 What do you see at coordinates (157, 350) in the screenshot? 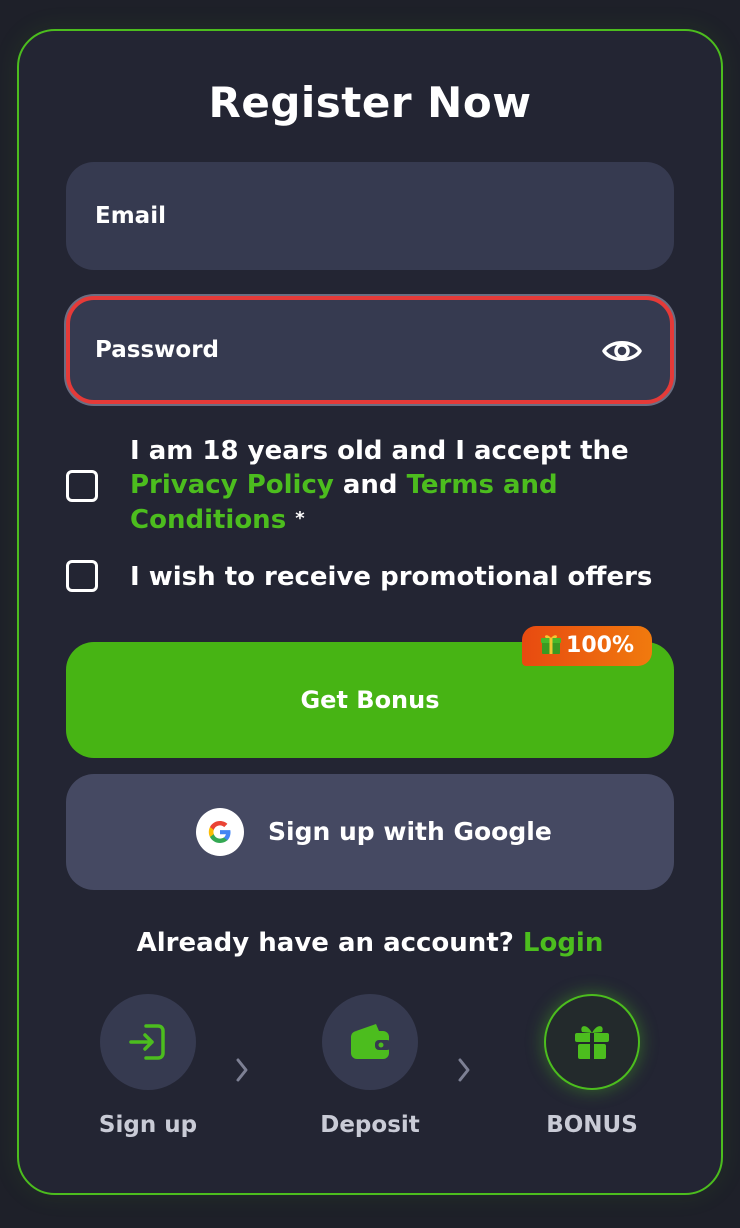
I see `password-label: Password` at bounding box center [157, 350].